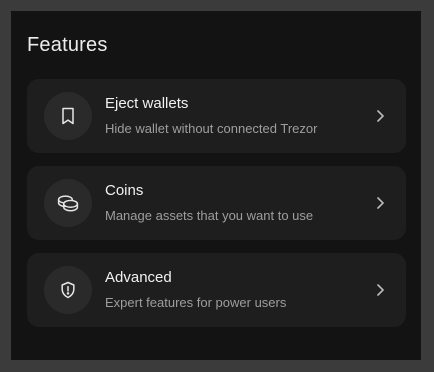 The width and height of the screenshot is (434, 372). Describe the element at coordinates (147, 103) in the screenshot. I see `feature-title: Eject wallets` at that location.